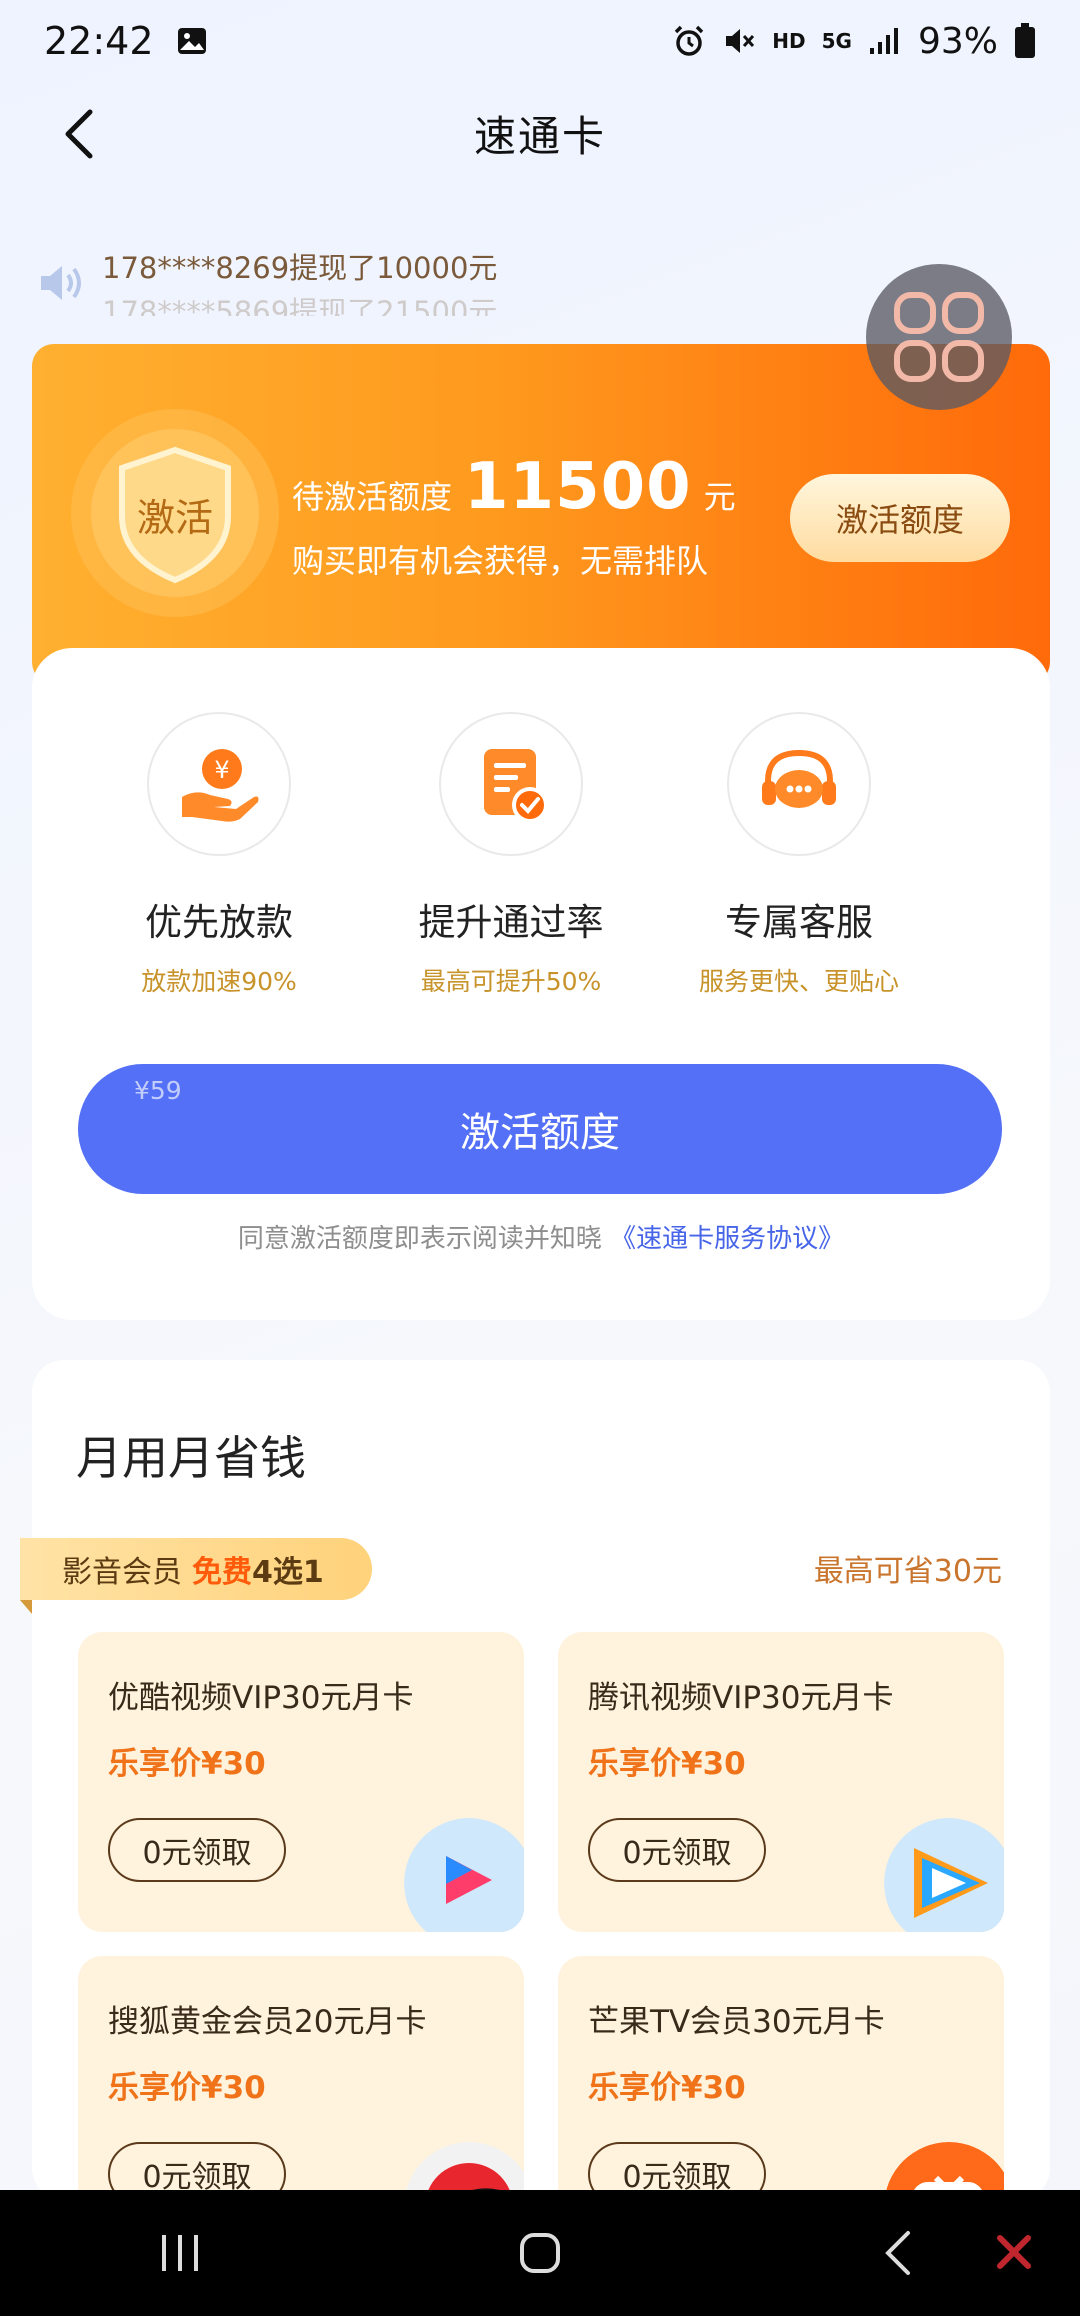 The image size is (1080, 2316). Describe the element at coordinates (798, 981) in the screenshot. I see `benefit-subtitle: 服务更快、更贴心` at that location.